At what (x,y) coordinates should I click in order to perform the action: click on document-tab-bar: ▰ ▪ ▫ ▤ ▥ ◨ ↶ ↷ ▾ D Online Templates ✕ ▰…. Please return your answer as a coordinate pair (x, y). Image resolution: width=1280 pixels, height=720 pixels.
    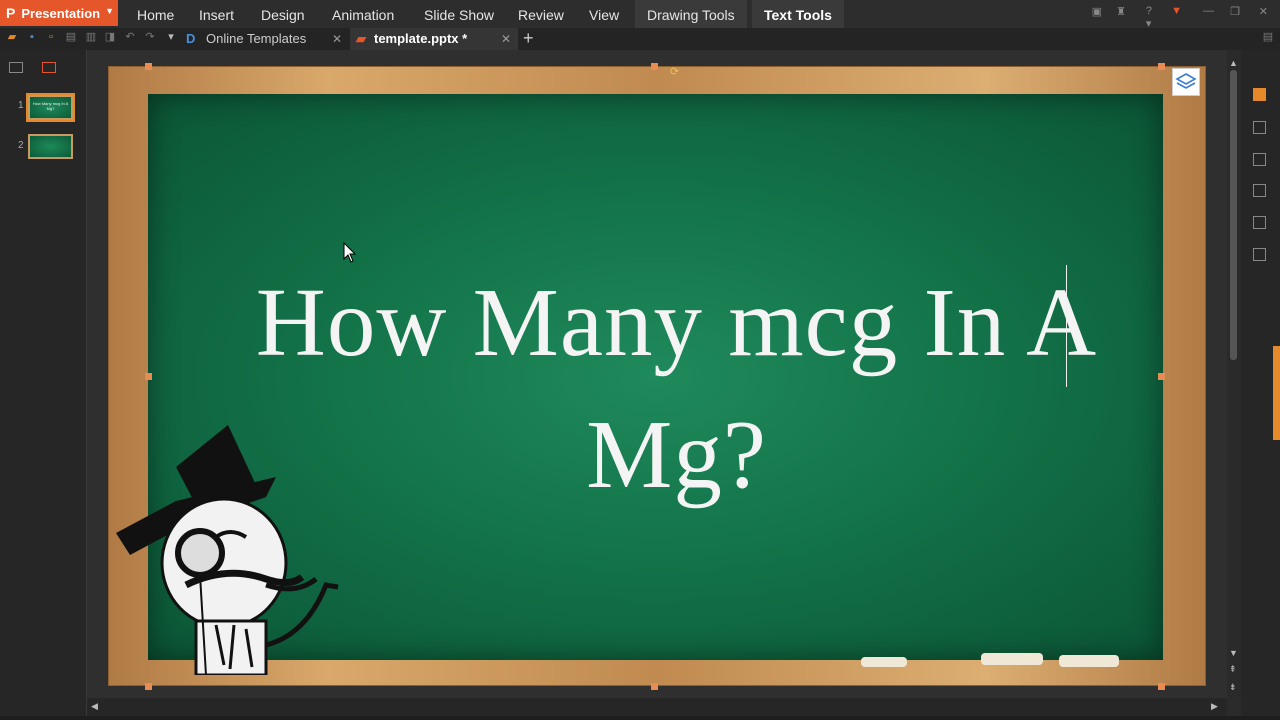
    Looking at the image, I should click on (640, 39).